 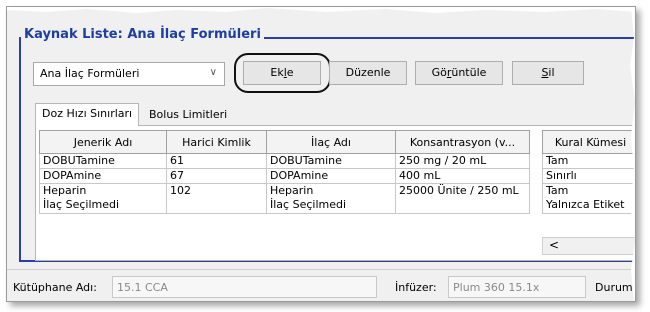 I want to click on tab-dose-rate-limits: Doz Hızı Sınırları, so click(x=87, y=114).